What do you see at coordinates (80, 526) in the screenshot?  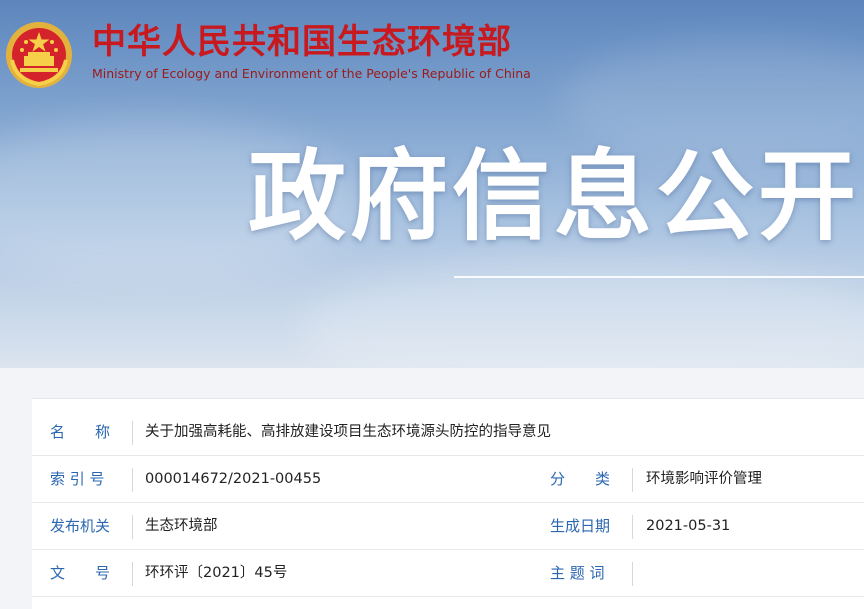 I see `issuer-label: 发布机关` at bounding box center [80, 526].